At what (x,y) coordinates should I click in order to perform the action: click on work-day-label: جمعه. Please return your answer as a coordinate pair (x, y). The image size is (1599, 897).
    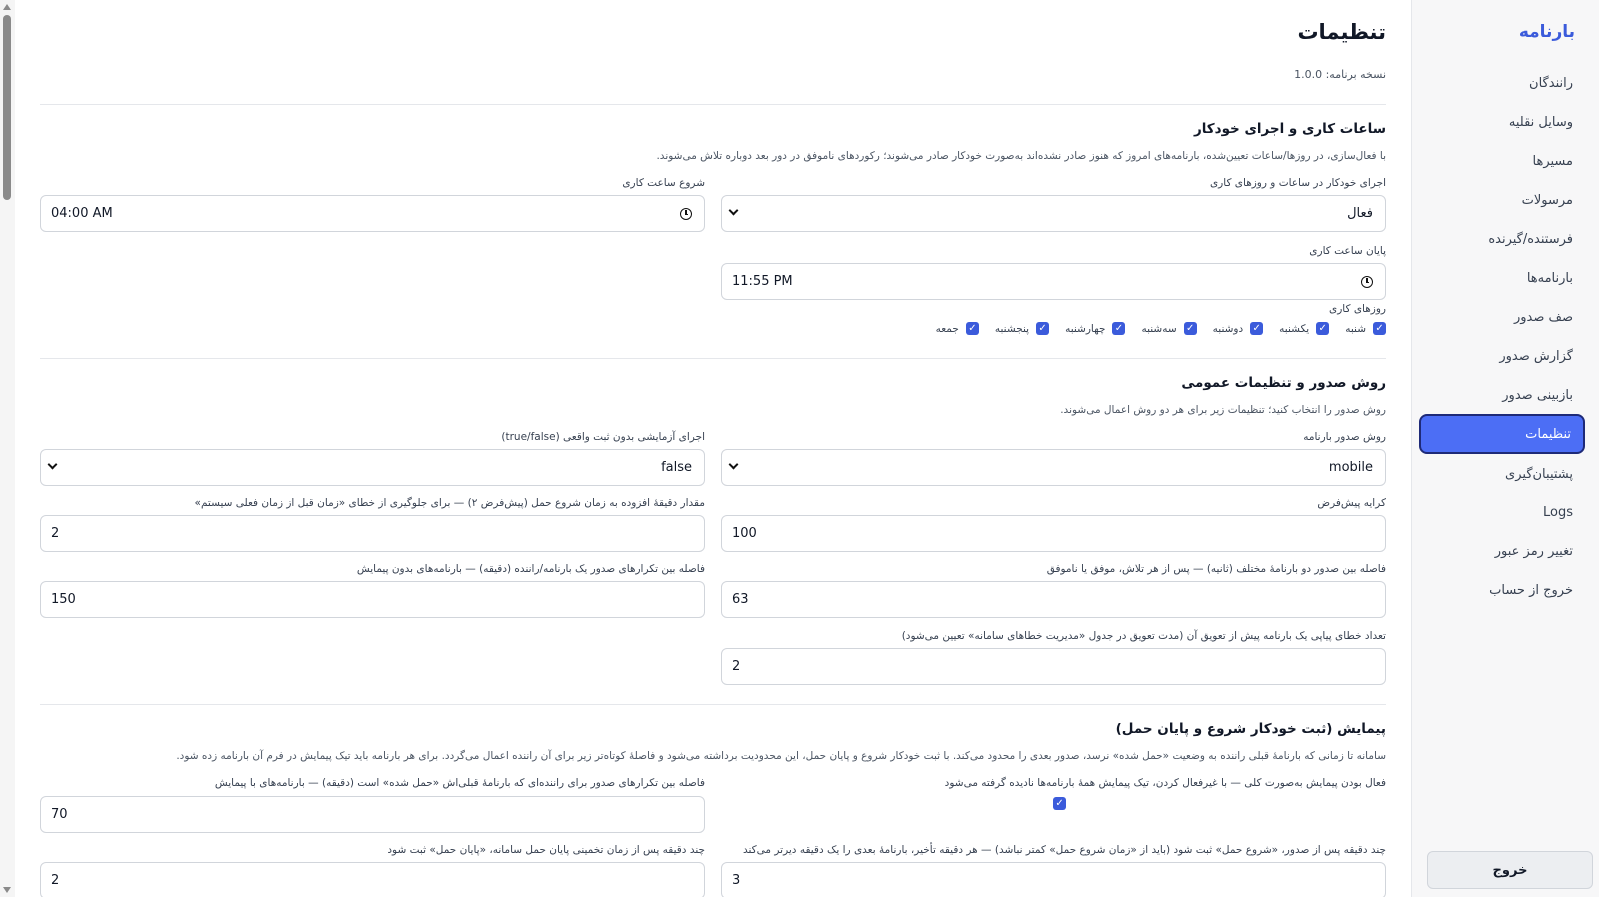
    Looking at the image, I should click on (947, 328).